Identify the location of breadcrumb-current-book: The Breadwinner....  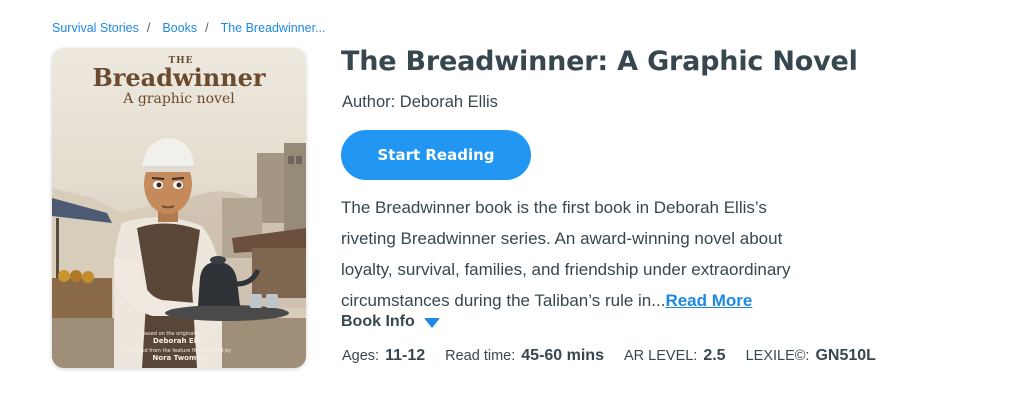
(273, 28).